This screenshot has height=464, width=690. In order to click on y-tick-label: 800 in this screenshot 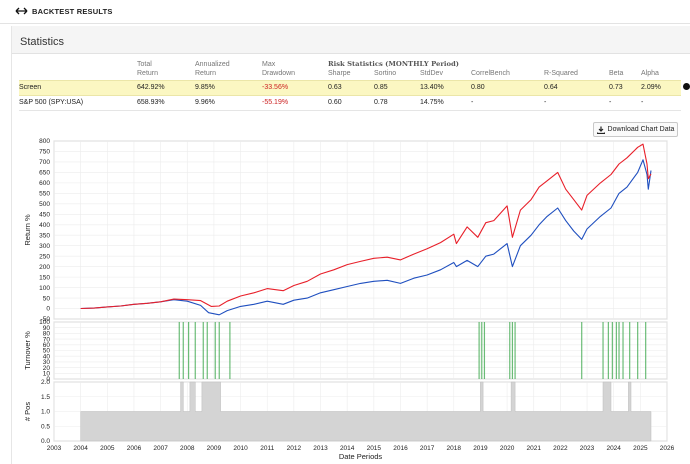, I will do `click(44, 141)`.